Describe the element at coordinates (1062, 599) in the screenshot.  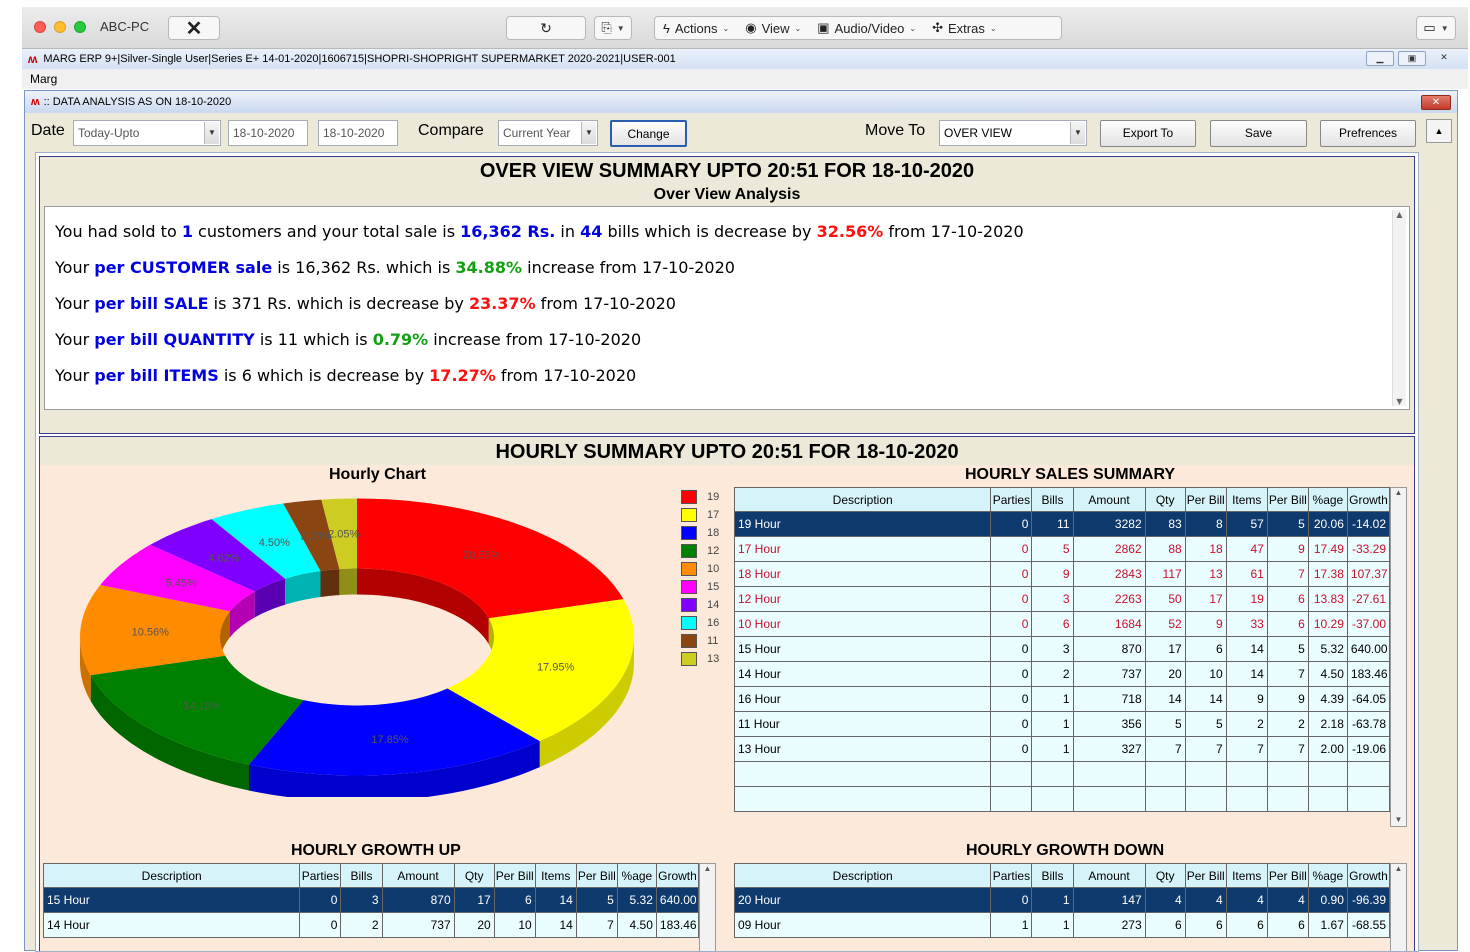
I see `table-row: 12 Hour 0 3 2263 50 17 19 6 13.83 -27.61` at that location.